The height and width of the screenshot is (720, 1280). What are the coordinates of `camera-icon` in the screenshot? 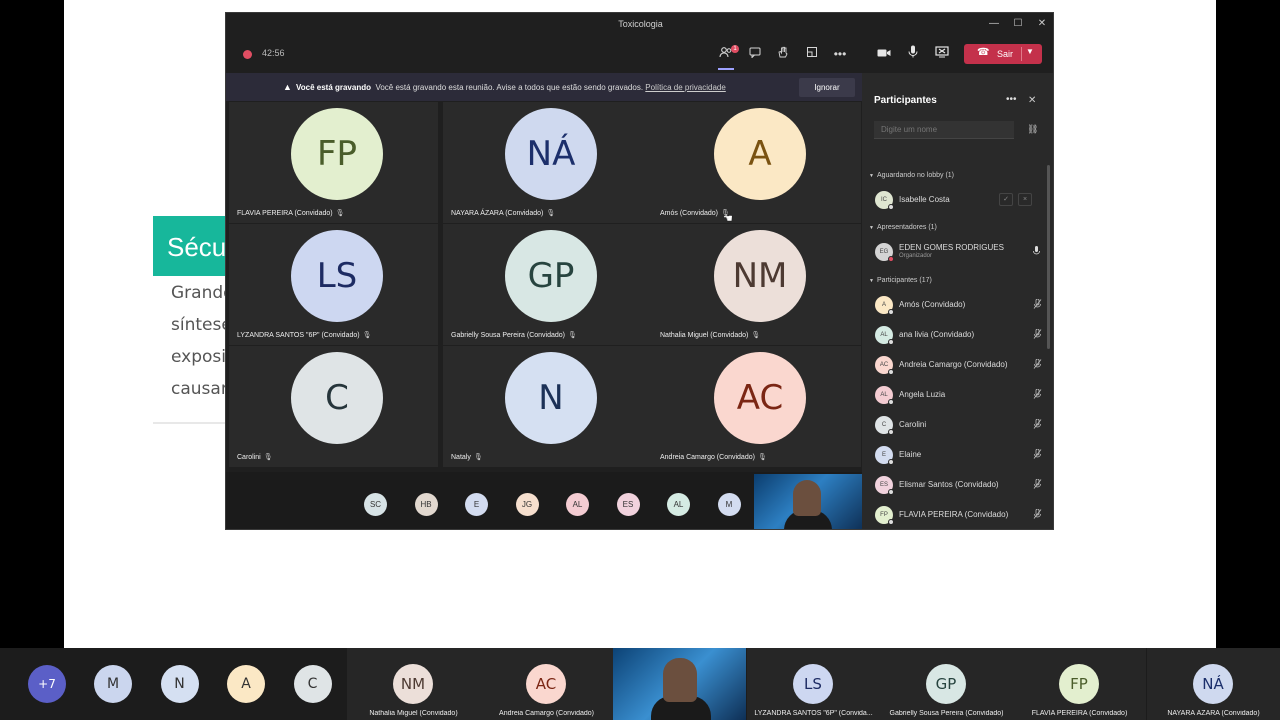 It's located at (884, 54).